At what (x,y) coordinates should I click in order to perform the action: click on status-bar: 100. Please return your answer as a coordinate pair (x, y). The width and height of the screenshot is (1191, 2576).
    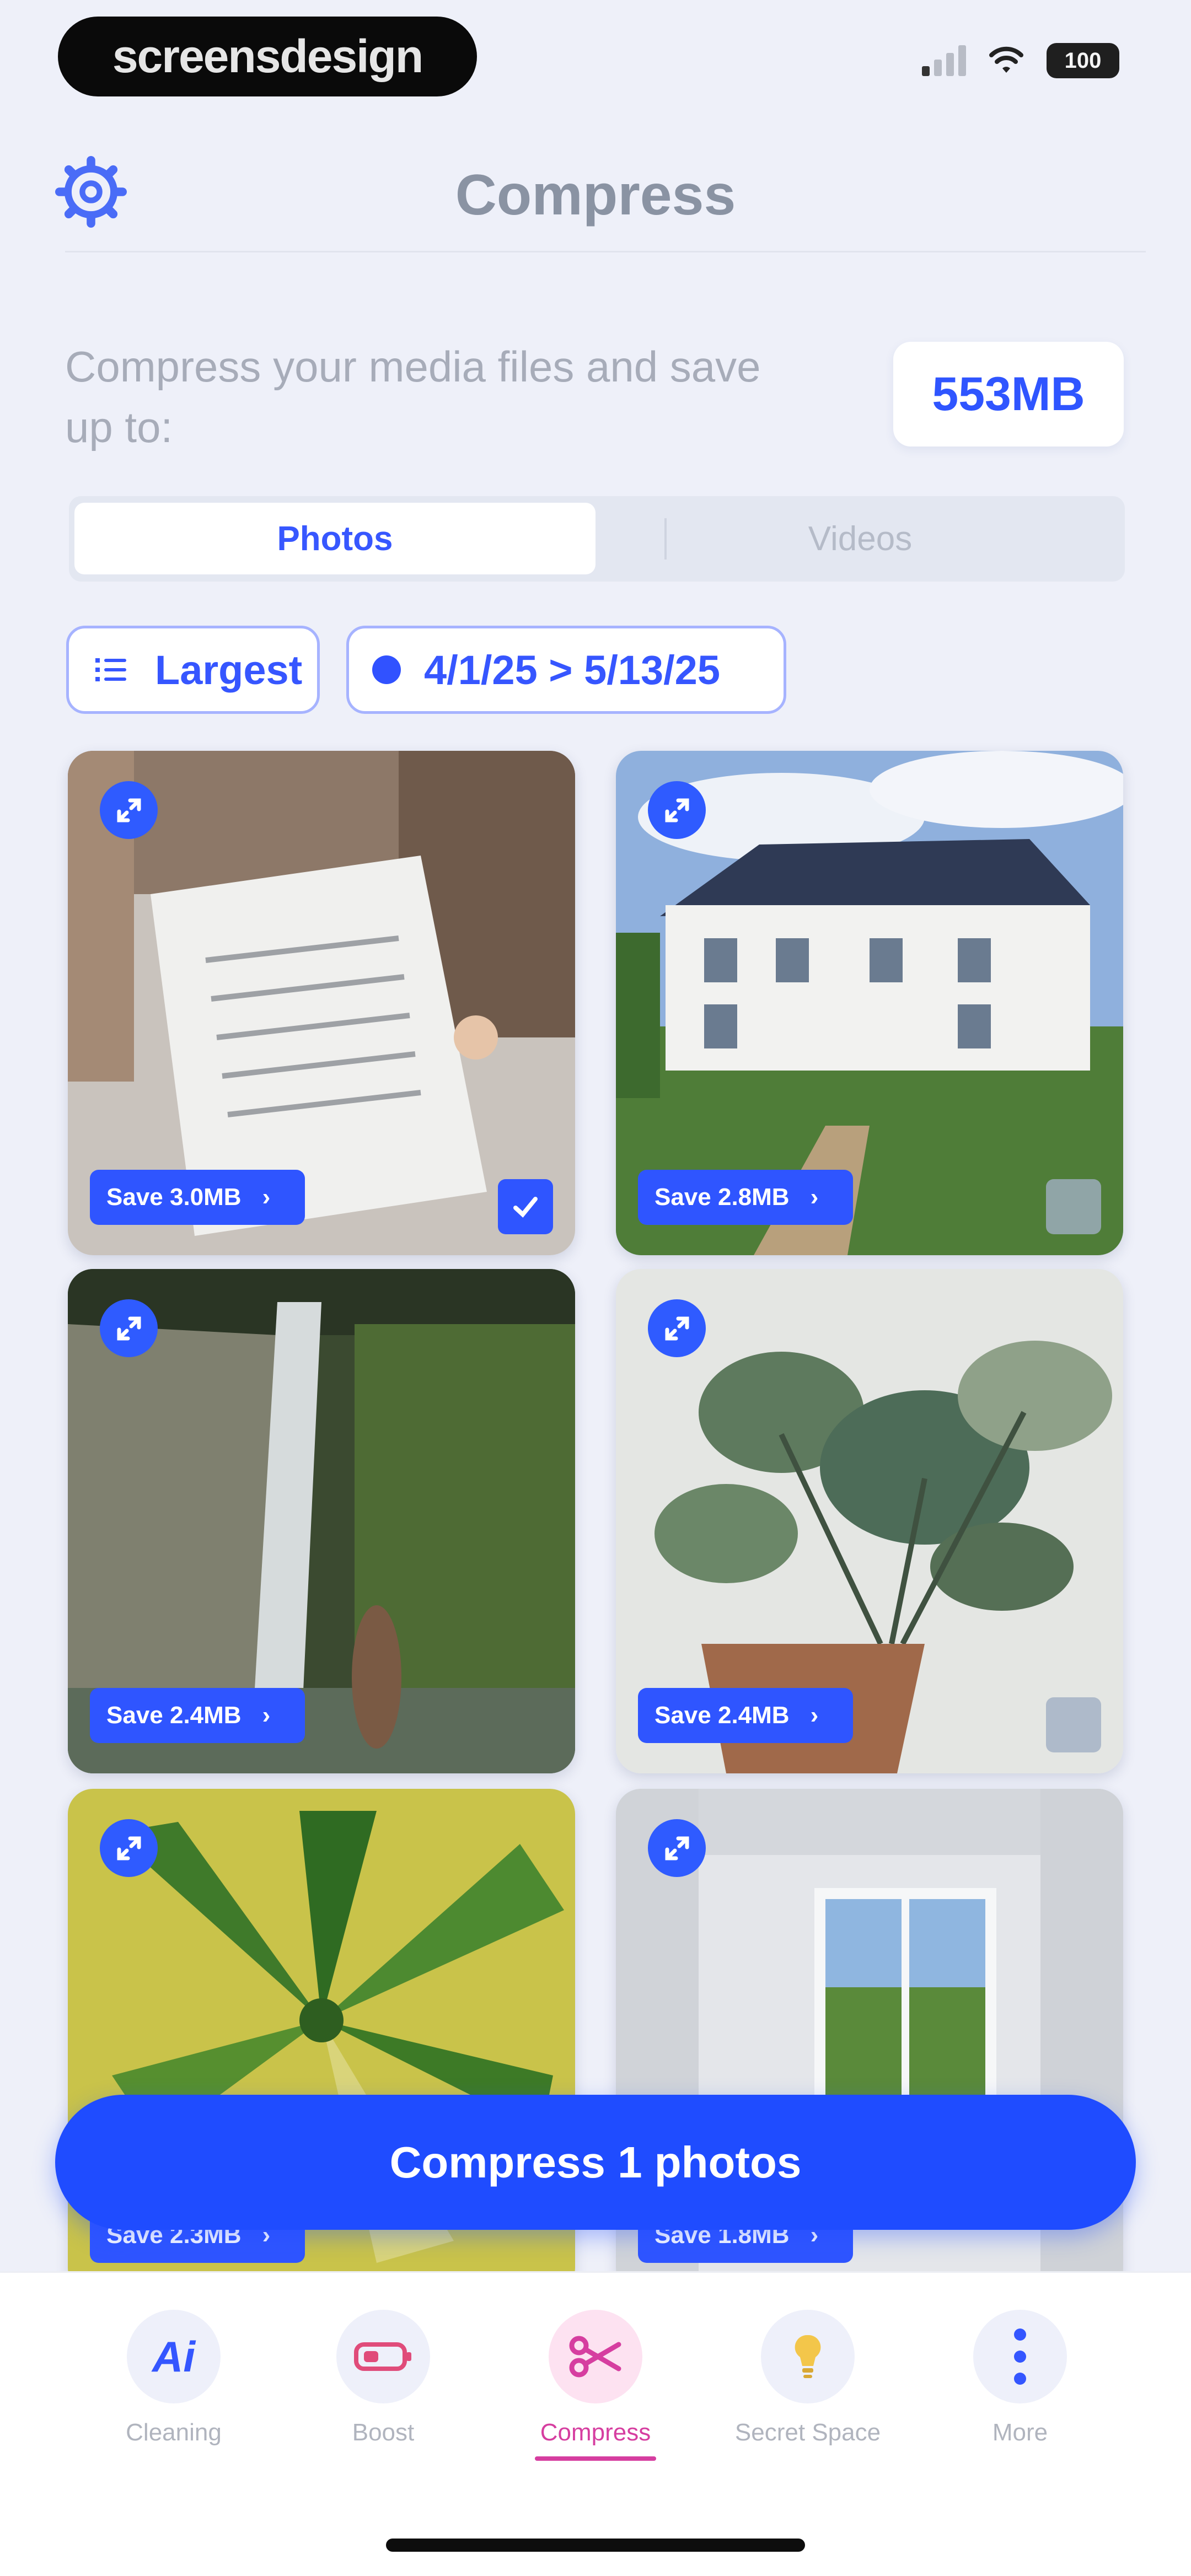
    Looking at the image, I should click on (1020, 60).